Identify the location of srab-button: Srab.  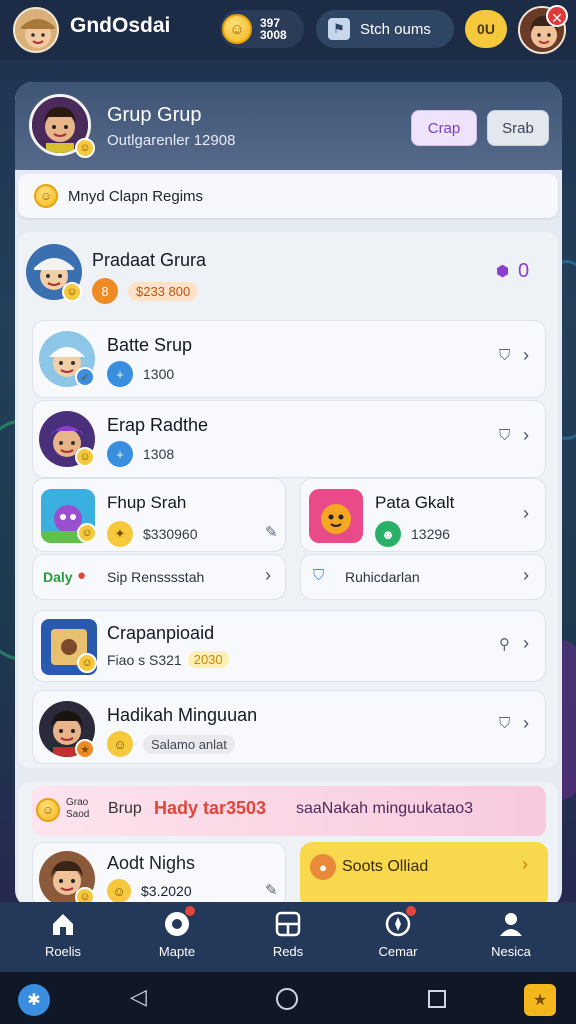
(518, 128).